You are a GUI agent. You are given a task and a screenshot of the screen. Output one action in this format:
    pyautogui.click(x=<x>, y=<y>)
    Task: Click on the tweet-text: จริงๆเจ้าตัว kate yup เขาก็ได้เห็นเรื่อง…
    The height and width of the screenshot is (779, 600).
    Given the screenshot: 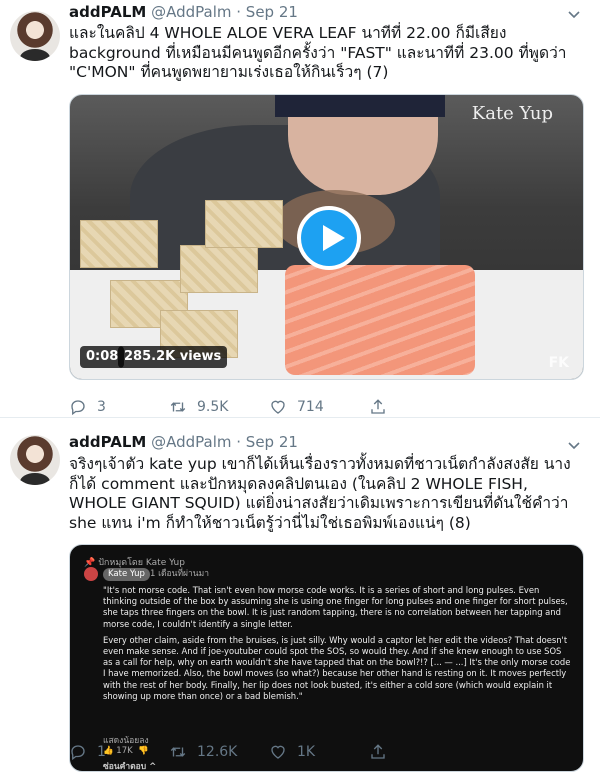 What is the action you would take?
    pyautogui.click(x=320, y=493)
    